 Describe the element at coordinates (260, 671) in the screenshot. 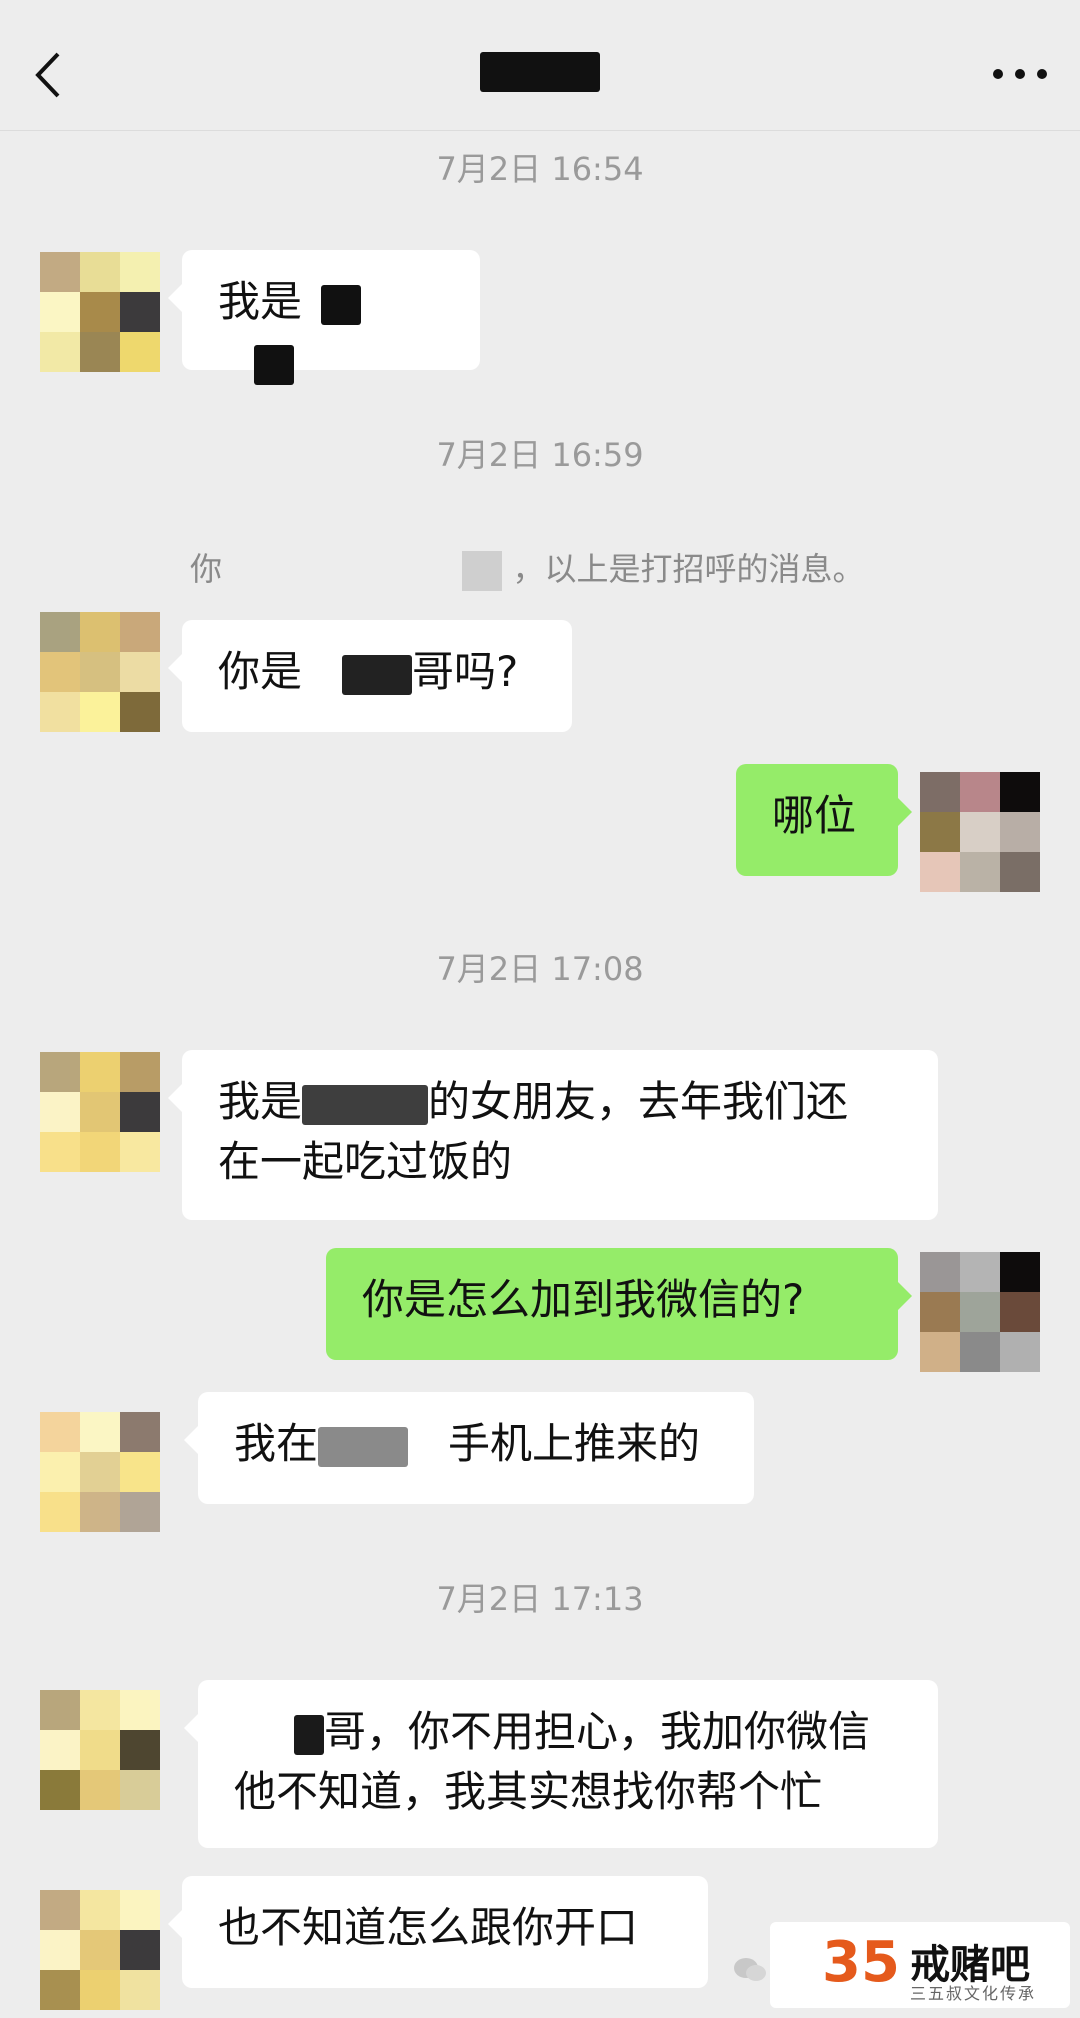

I see `message-text: 你是` at that location.